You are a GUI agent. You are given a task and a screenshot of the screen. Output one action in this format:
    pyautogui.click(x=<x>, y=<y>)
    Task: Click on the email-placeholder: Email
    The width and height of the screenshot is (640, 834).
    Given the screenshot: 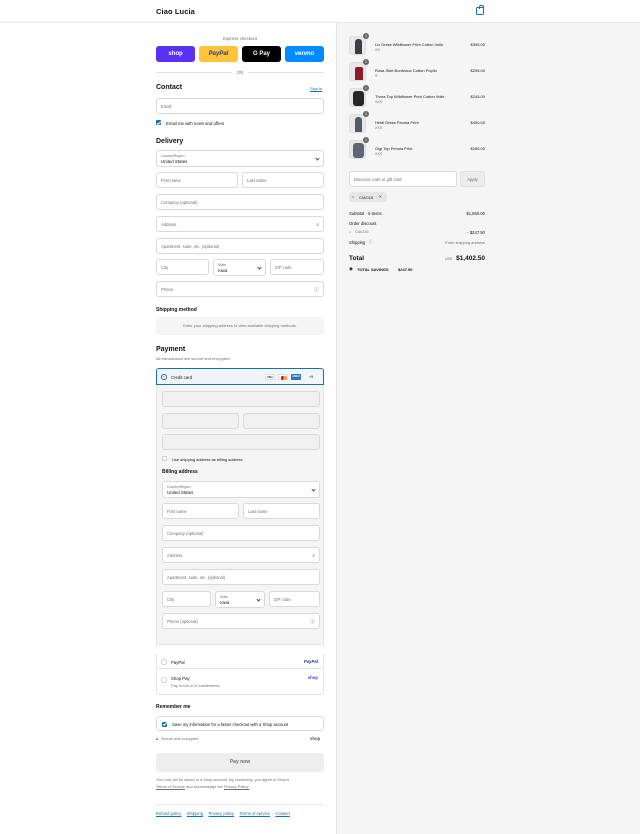 What is the action you would take?
    pyautogui.click(x=166, y=106)
    